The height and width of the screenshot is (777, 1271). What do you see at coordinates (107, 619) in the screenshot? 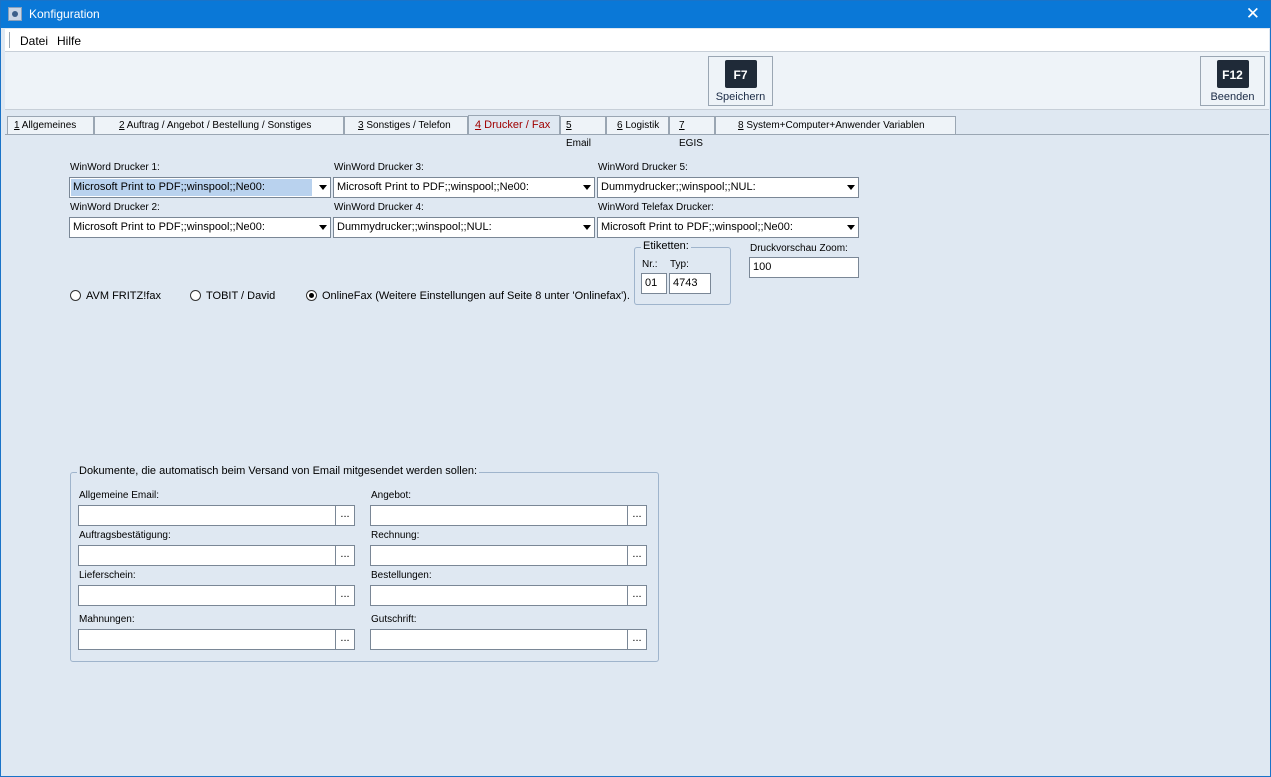
I see `mahnungen-label: Mahnungen:` at bounding box center [107, 619].